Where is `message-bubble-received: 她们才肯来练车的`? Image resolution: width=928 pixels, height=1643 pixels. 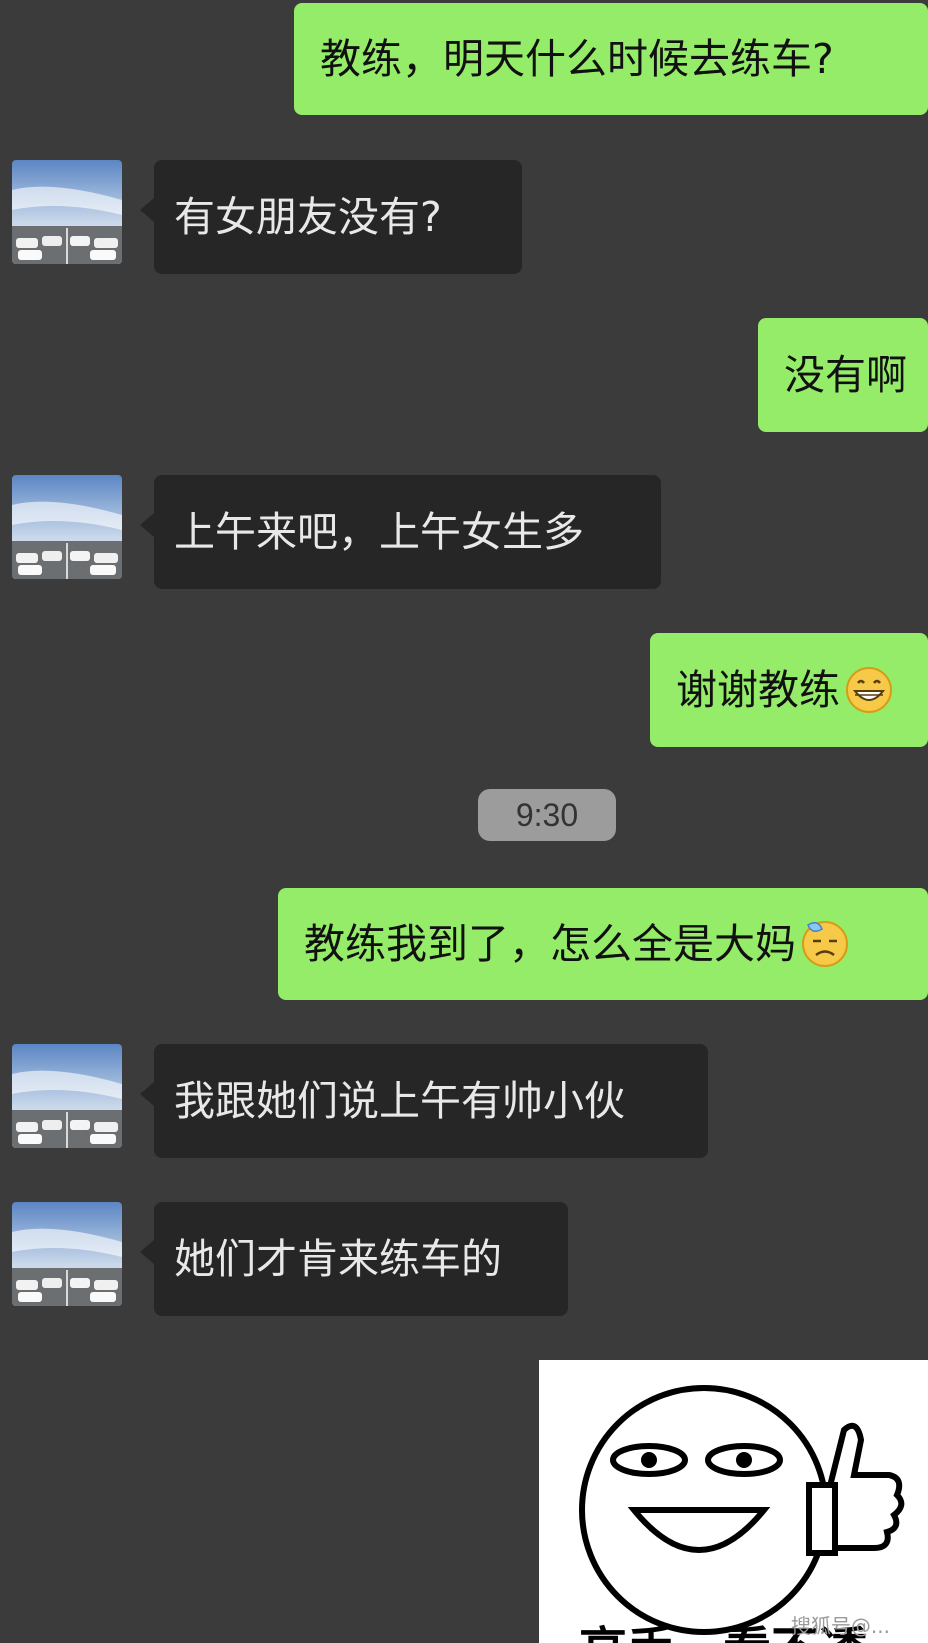
message-bubble-received: 她们才肯来练车的 is located at coordinates (354, 1259).